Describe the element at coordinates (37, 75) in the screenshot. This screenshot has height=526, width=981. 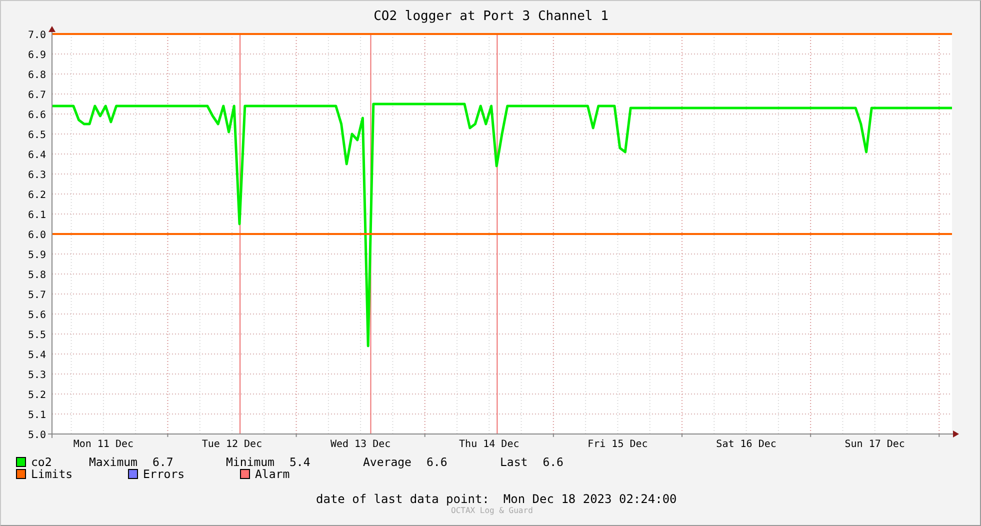
I see `y-tick-label: 6.8` at that location.